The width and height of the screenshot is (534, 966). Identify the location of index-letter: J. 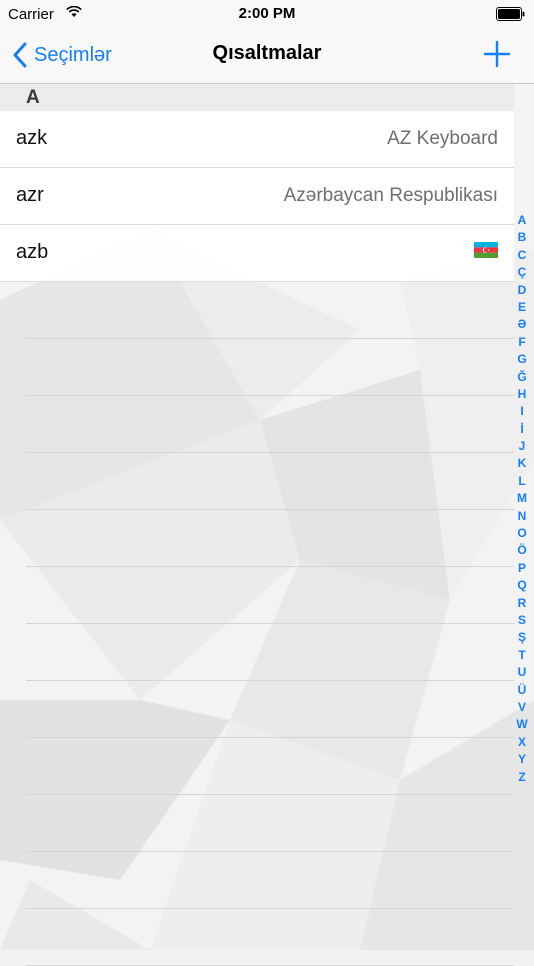
(522, 446).